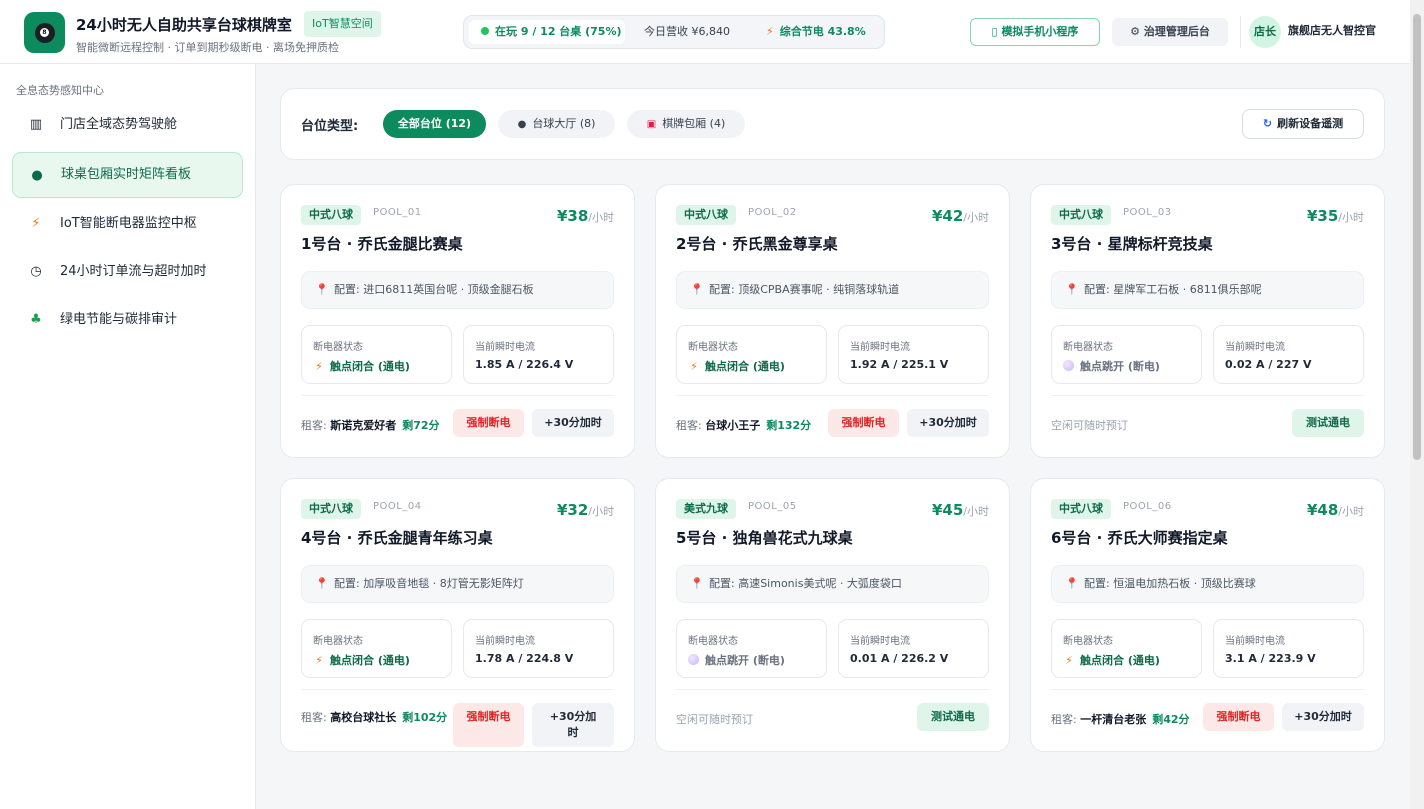 This screenshot has width=1424, height=809. What do you see at coordinates (382, 244) in the screenshot?
I see `table-name: 1号台 · 乔氏金腿比赛桌` at bounding box center [382, 244].